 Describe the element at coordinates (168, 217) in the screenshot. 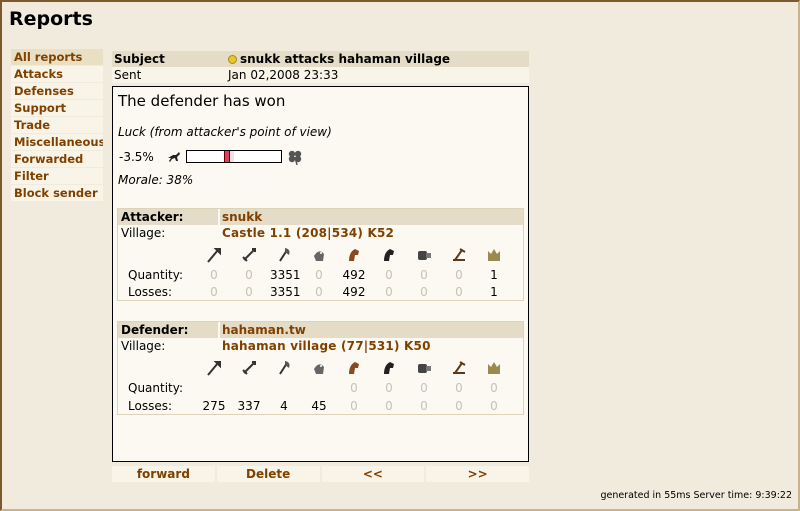

I see `attacker-label: Attacker:` at that location.